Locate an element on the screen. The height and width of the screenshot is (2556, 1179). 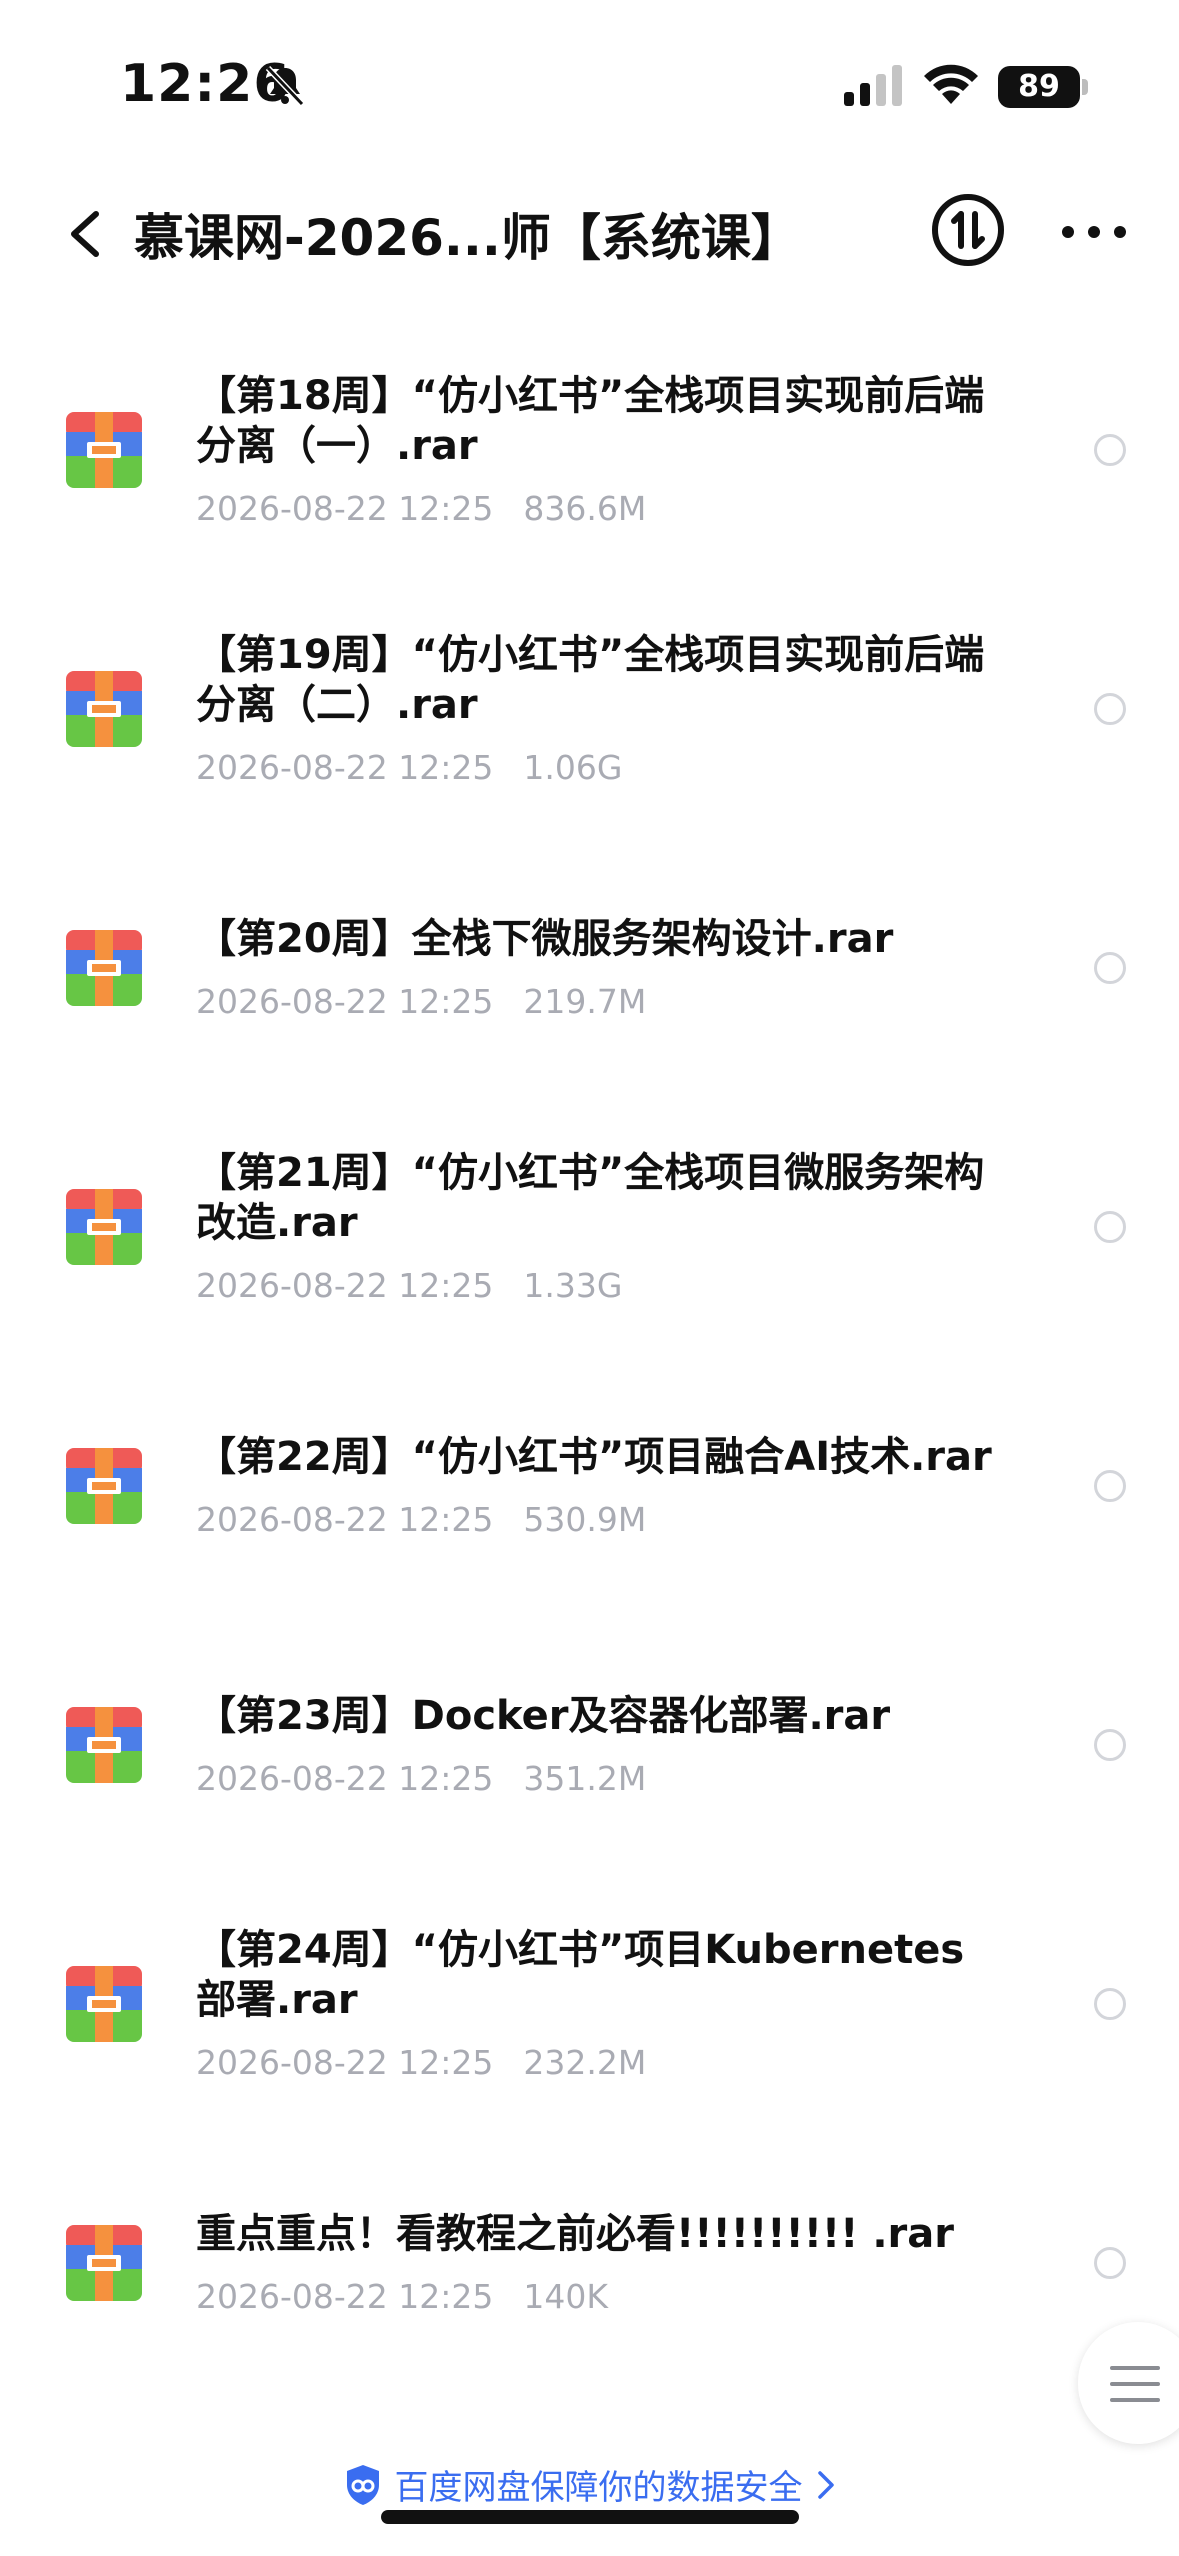
file-size: 836.6M is located at coordinates (585, 508).